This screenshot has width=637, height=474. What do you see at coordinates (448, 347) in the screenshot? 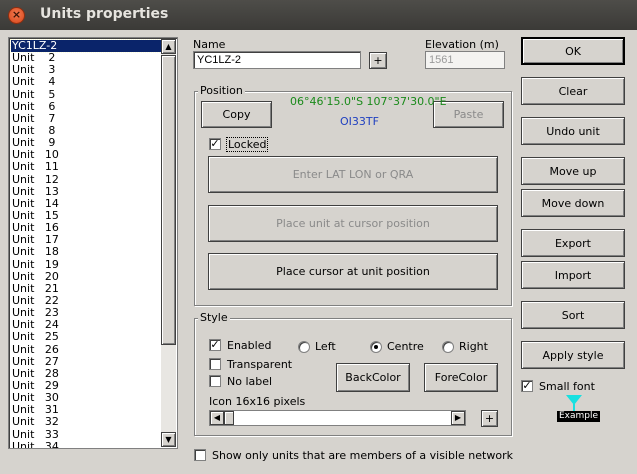
I see `align-right-radio` at bounding box center [448, 347].